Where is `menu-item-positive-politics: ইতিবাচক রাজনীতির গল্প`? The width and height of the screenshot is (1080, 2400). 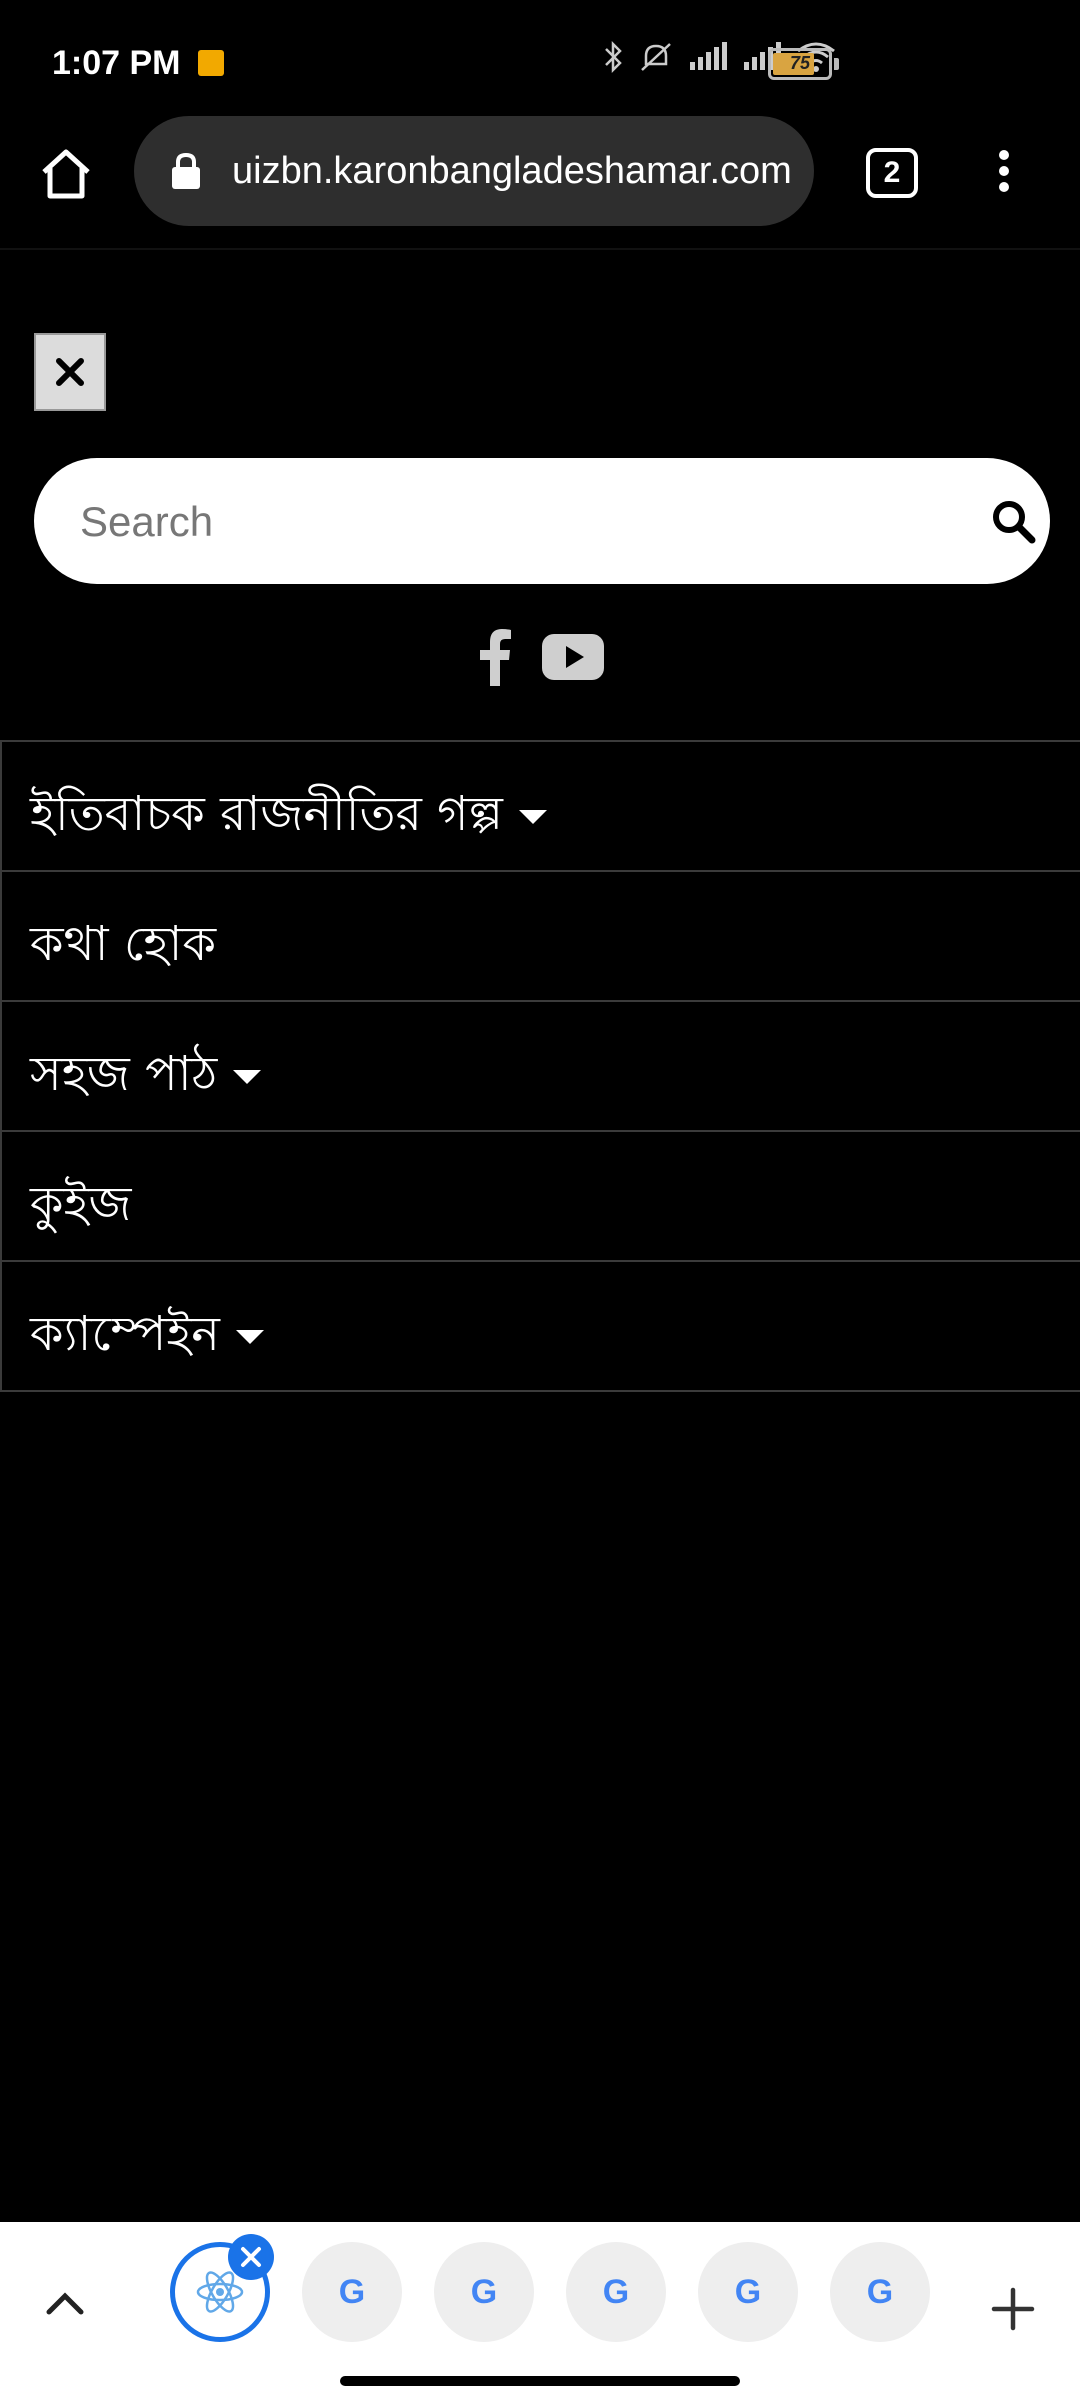
menu-item-positive-politics: ইতিবাচক রাজনীতির গল্প is located at coordinates (540, 806).